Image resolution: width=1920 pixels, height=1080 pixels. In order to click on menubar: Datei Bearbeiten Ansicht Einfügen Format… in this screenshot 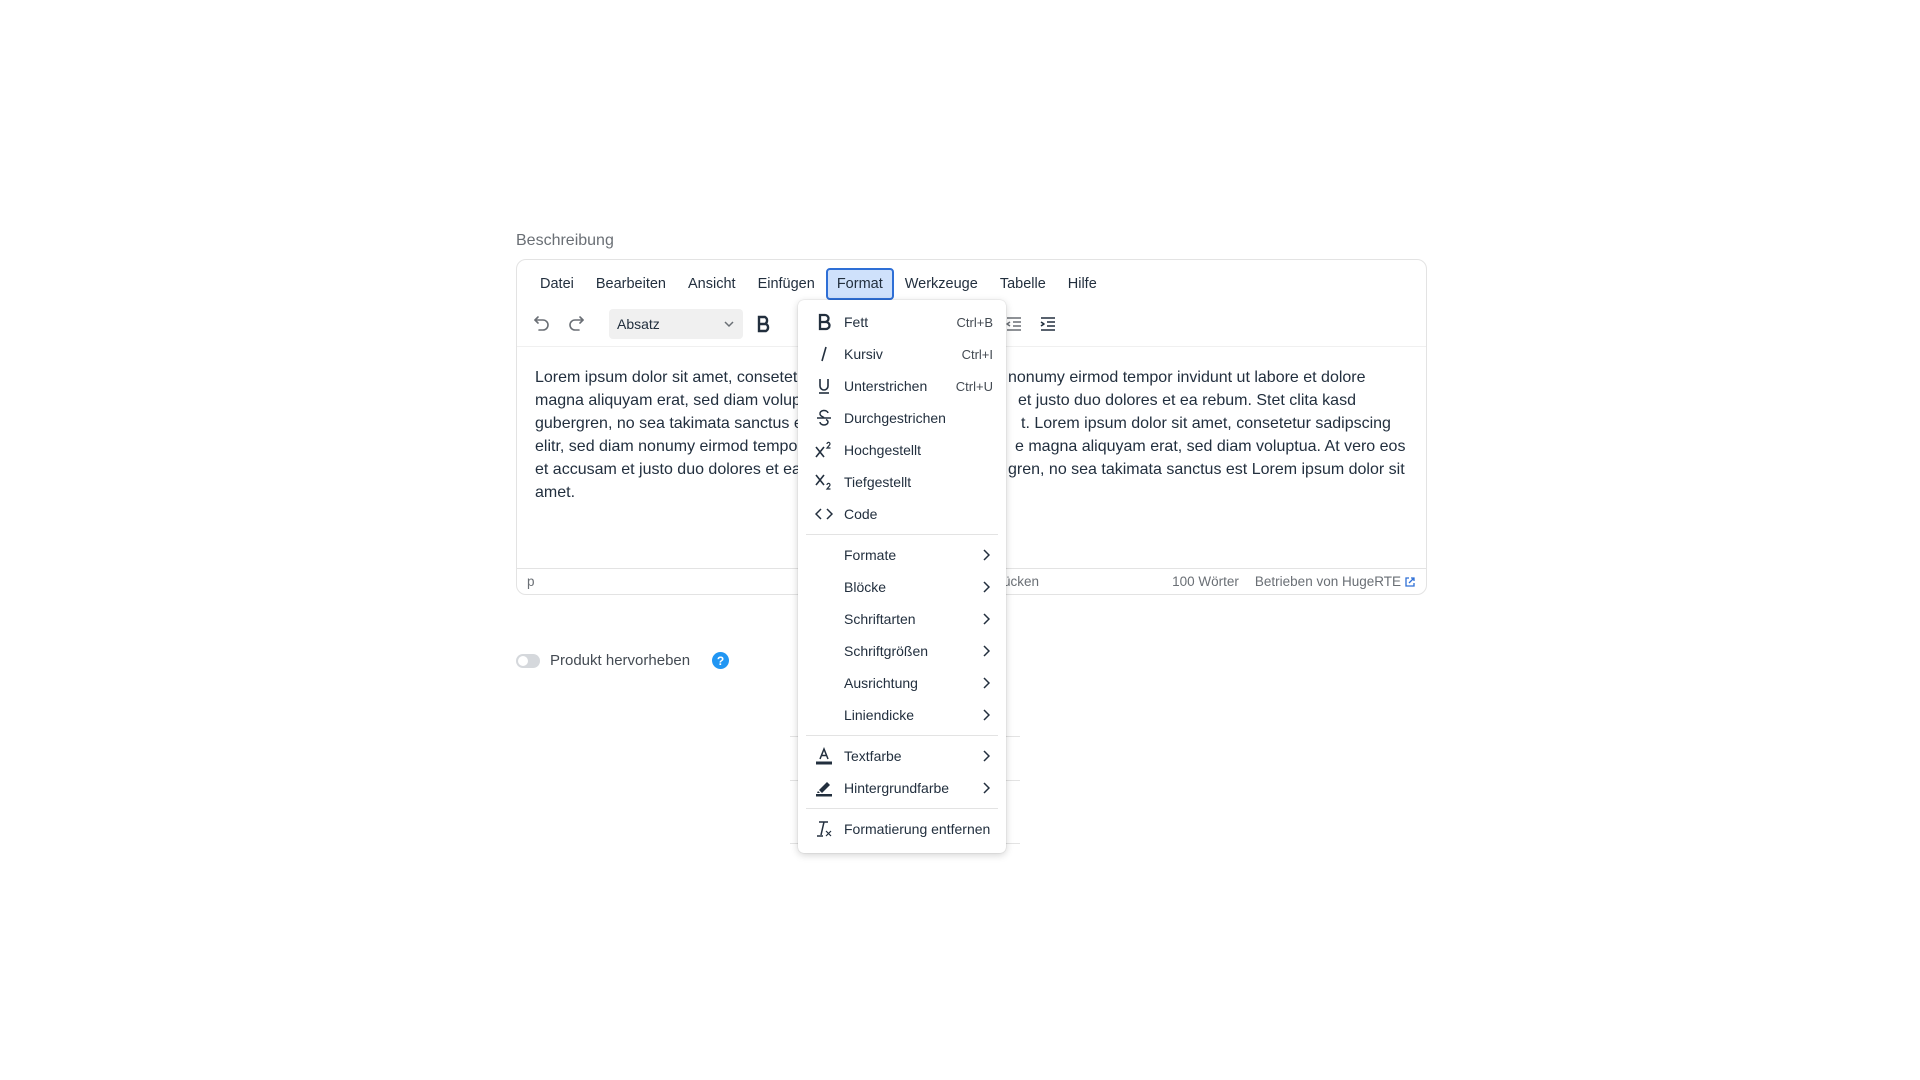, I will do `click(818, 284)`.